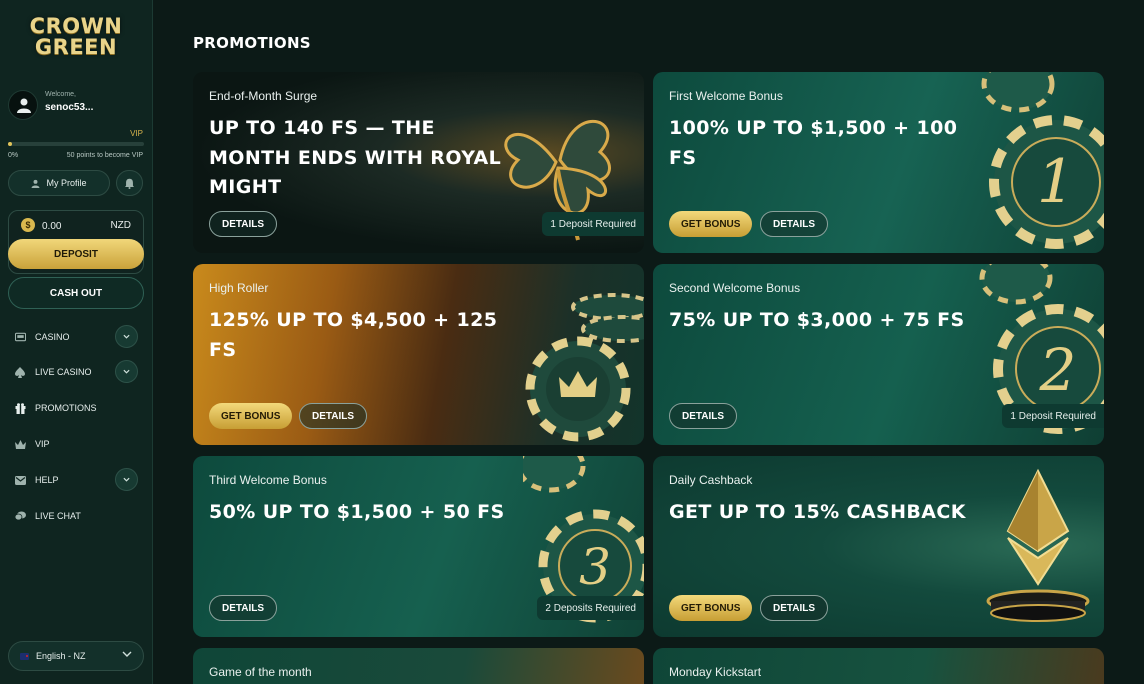  I want to click on vip-label: VIP, so click(136, 133).